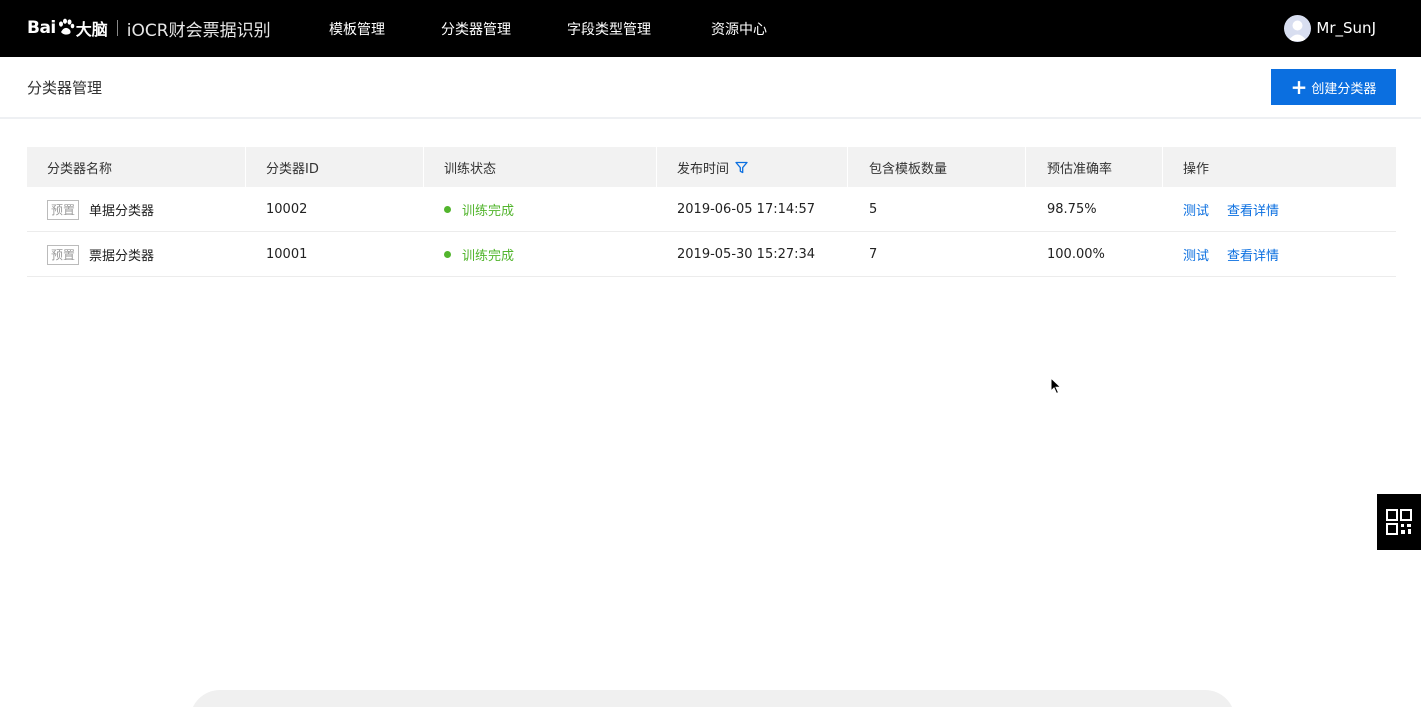 The image size is (1421, 707). I want to click on cell-name: 预置 单据分类器, so click(100, 209).